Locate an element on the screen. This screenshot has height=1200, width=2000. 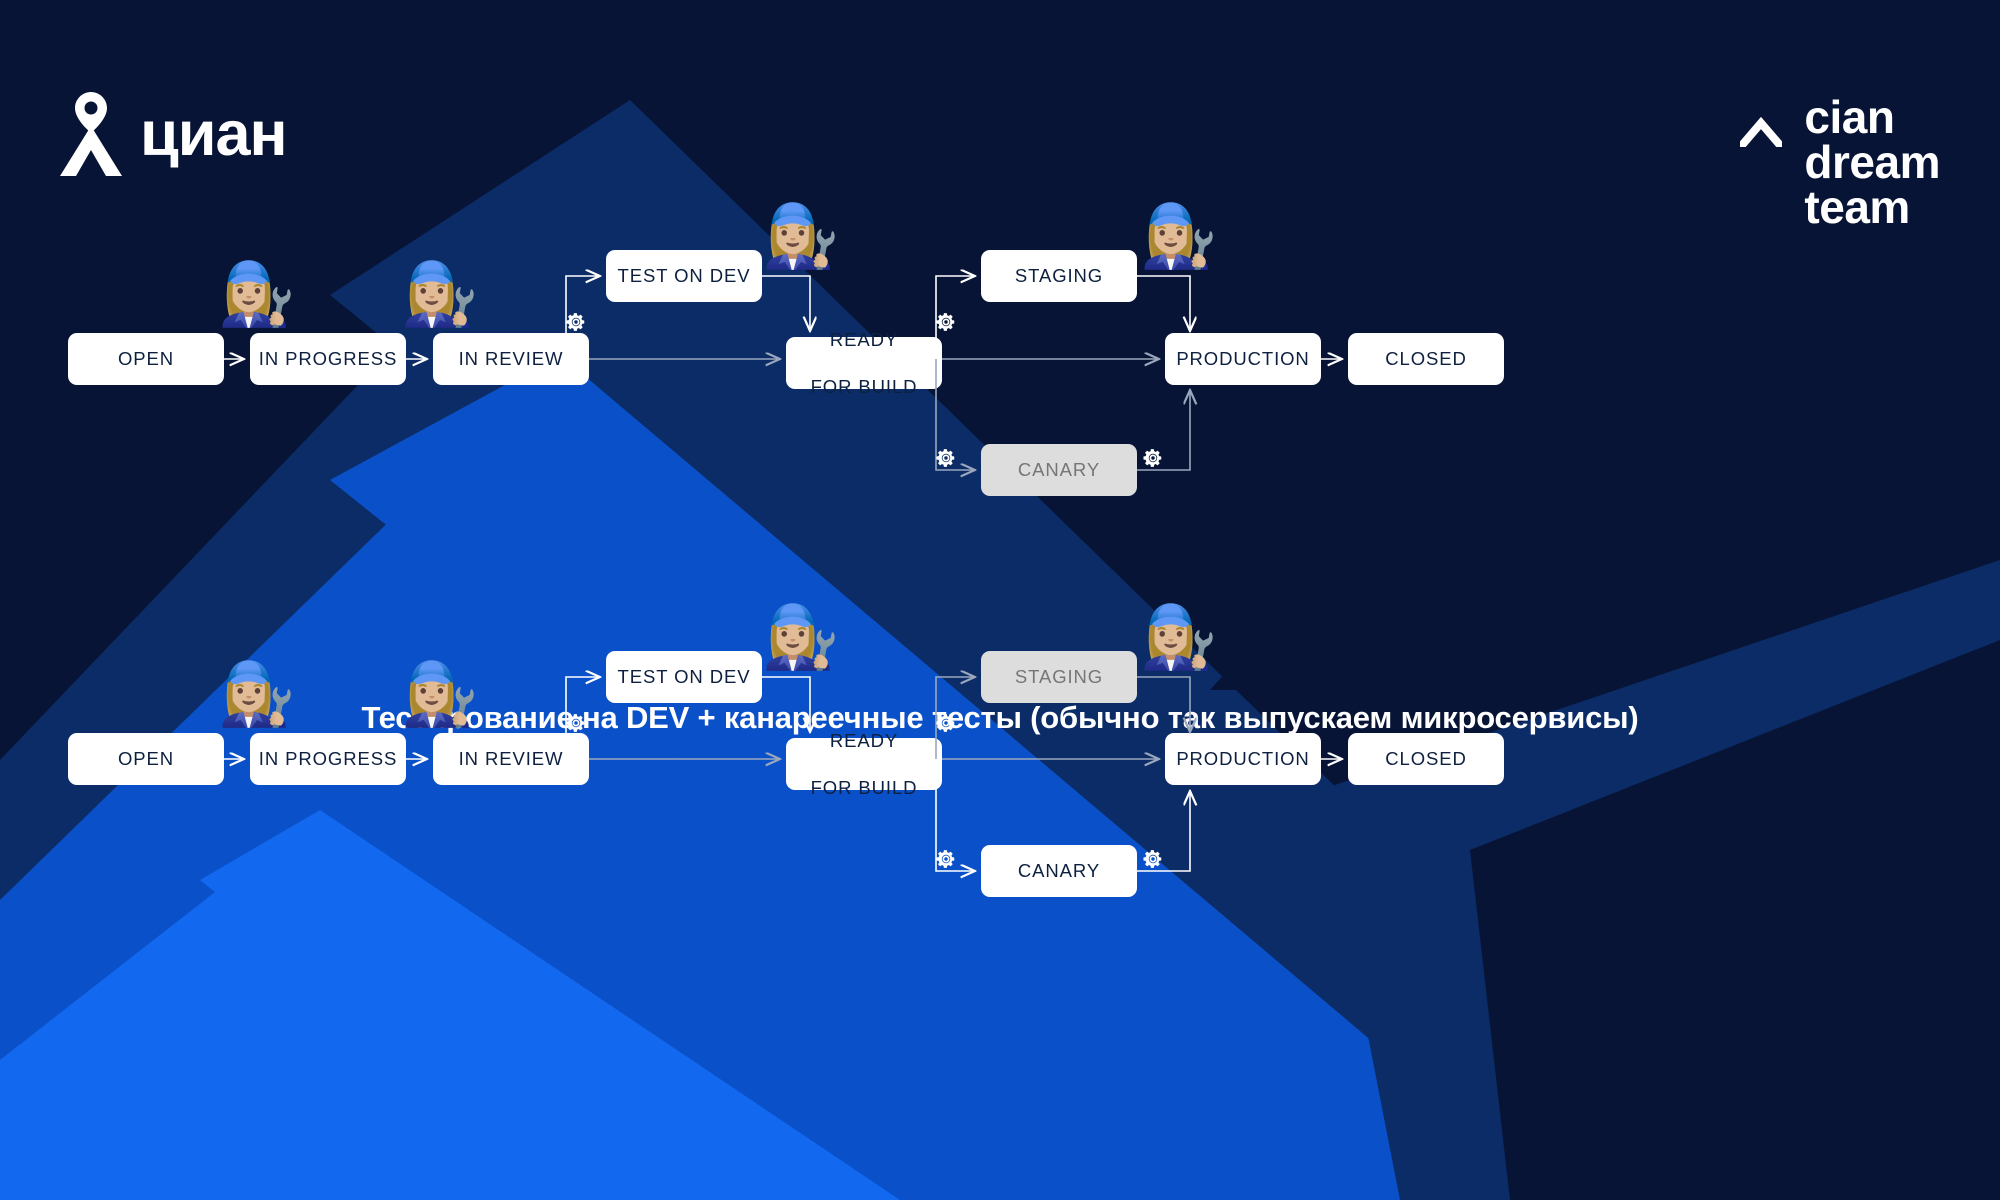
node-pipeline-top-staging: STAGING is located at coordinates (1059, 276).